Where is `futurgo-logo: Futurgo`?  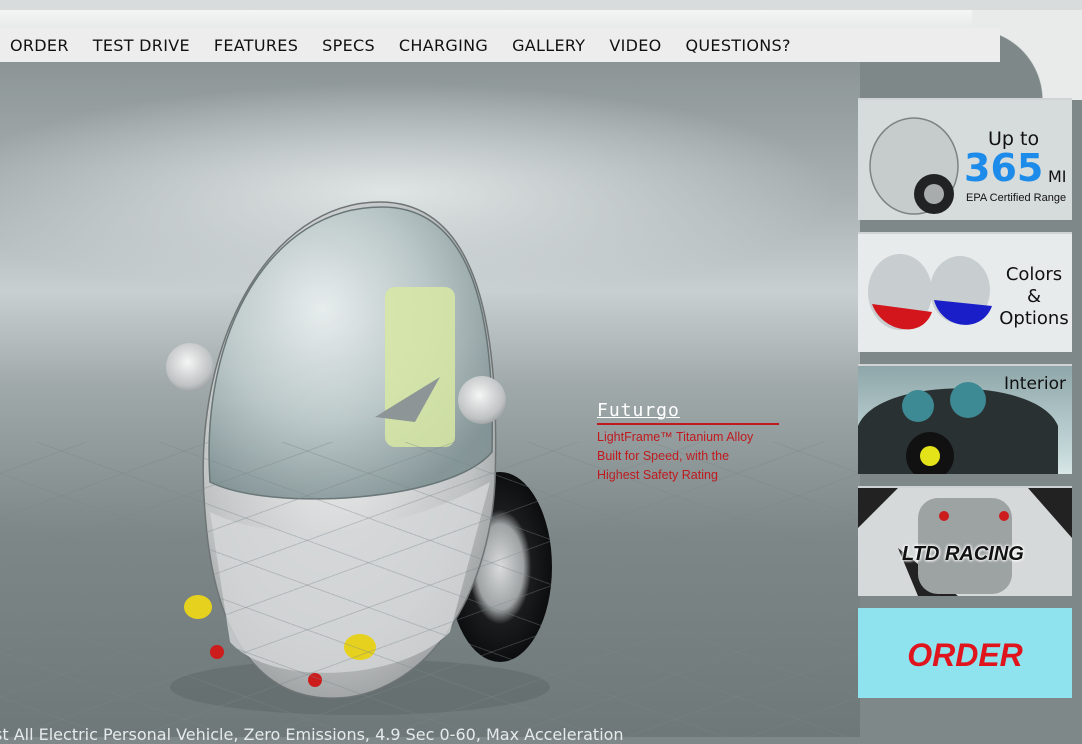
futurgo-logo: Futurgo is located at coordinates (638, 410).